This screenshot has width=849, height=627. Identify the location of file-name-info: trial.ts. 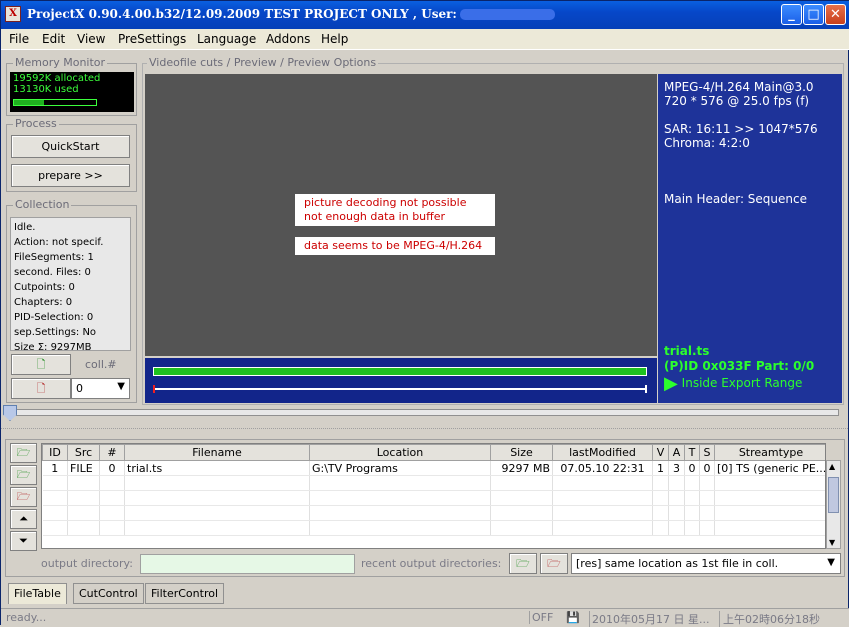
(687, 351).